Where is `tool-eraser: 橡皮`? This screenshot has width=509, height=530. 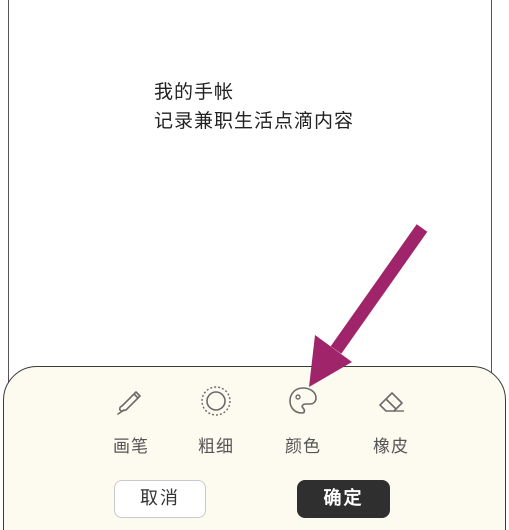
tool-eraser: 橡皮 is located at coordinates (391, 422).